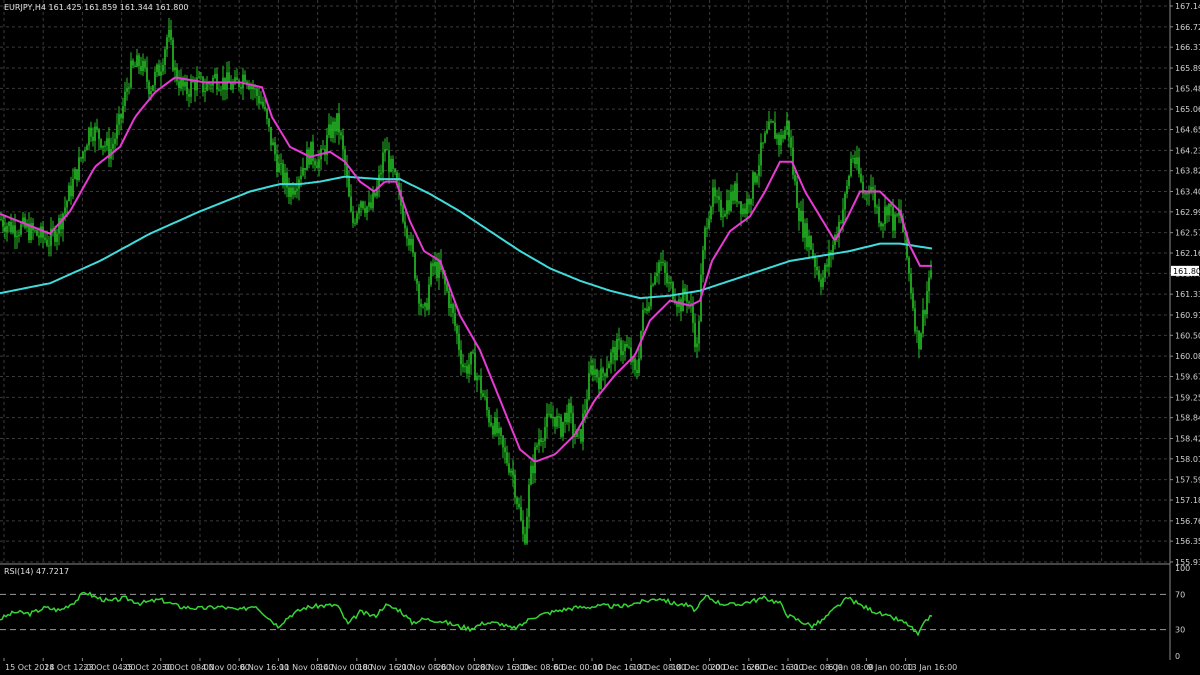  What do you see at coordinates (1187, 541) in the screenshot?
I see `price-tick-label: 156.350` at bounding box center [1187, 541].